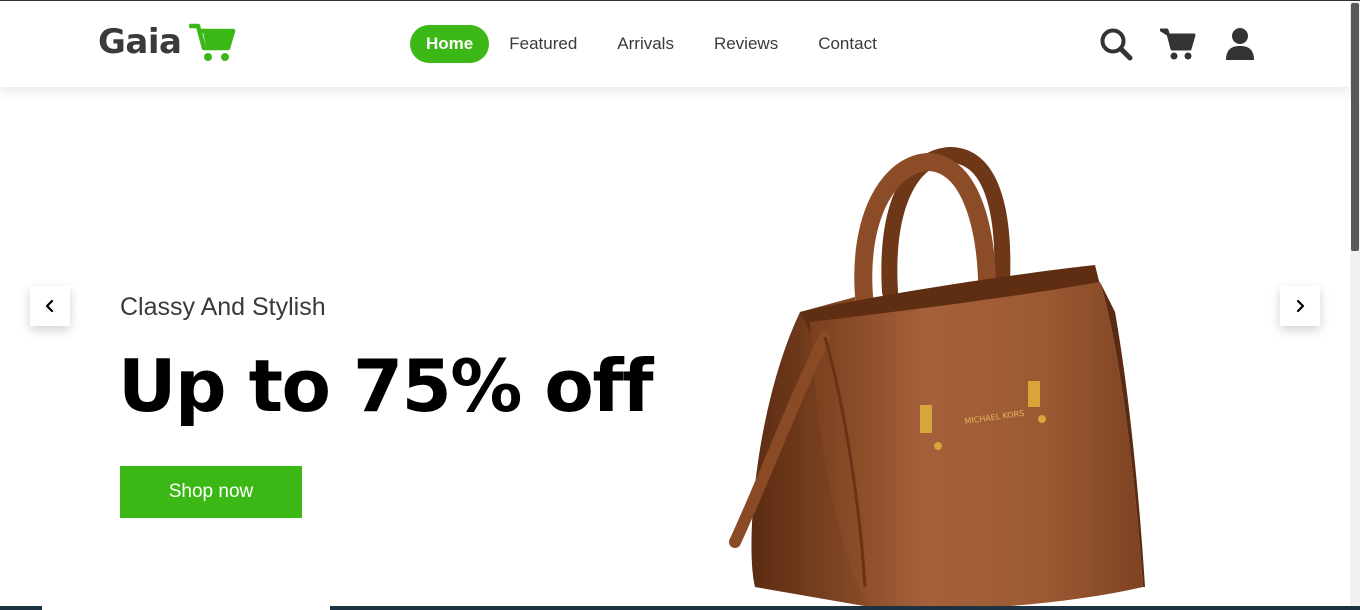 The height and width of the screenshot is (610, 1360). Describe the element at coordinates (212, 42) in the screenshot. I see `shopping-cart-icon` at that location.